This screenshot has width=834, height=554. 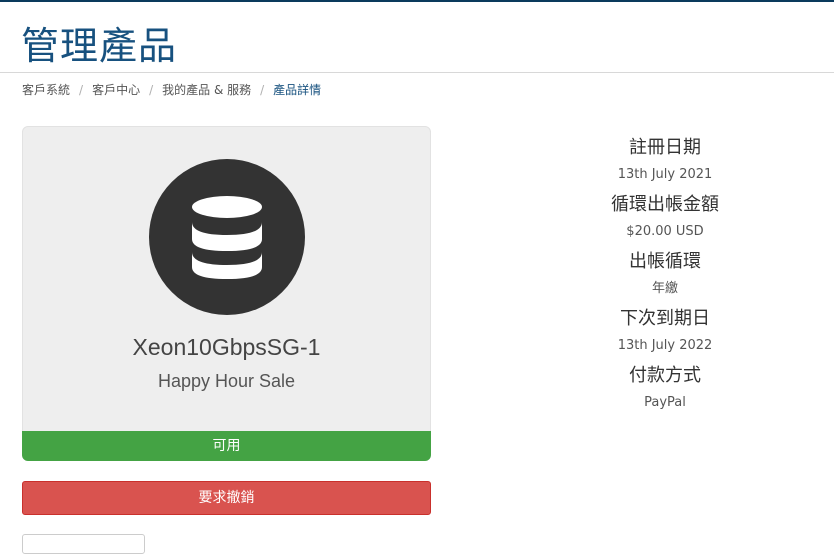 What do you see at coordinates (665, 402) in the screenshot?
I see `detail-value-payment-method: PayPal` at bounding box center [665, 402].